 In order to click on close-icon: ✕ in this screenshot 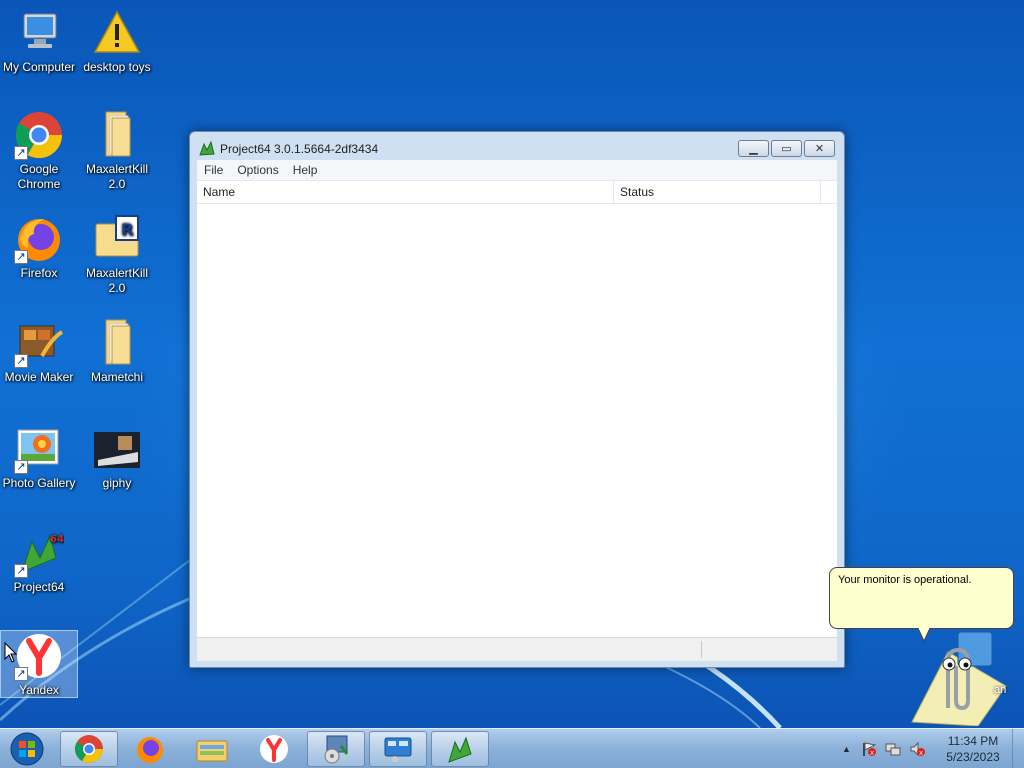, I will do `click(819, 149)`.